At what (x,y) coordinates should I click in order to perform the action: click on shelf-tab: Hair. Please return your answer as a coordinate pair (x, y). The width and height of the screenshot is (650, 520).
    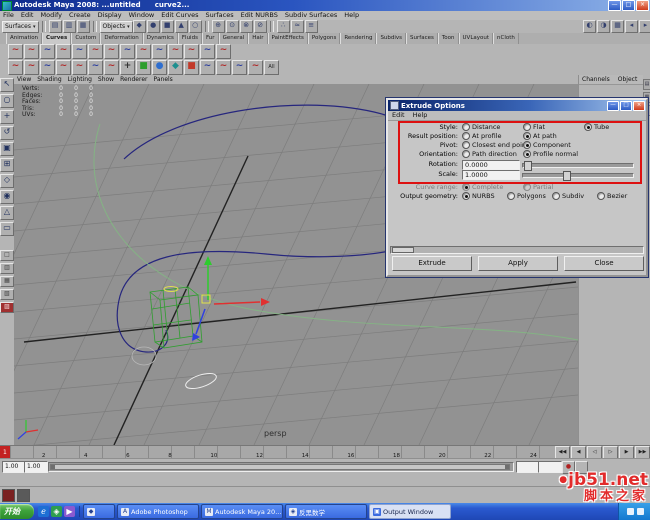
    Looking at the image, I should click on (258, 38).